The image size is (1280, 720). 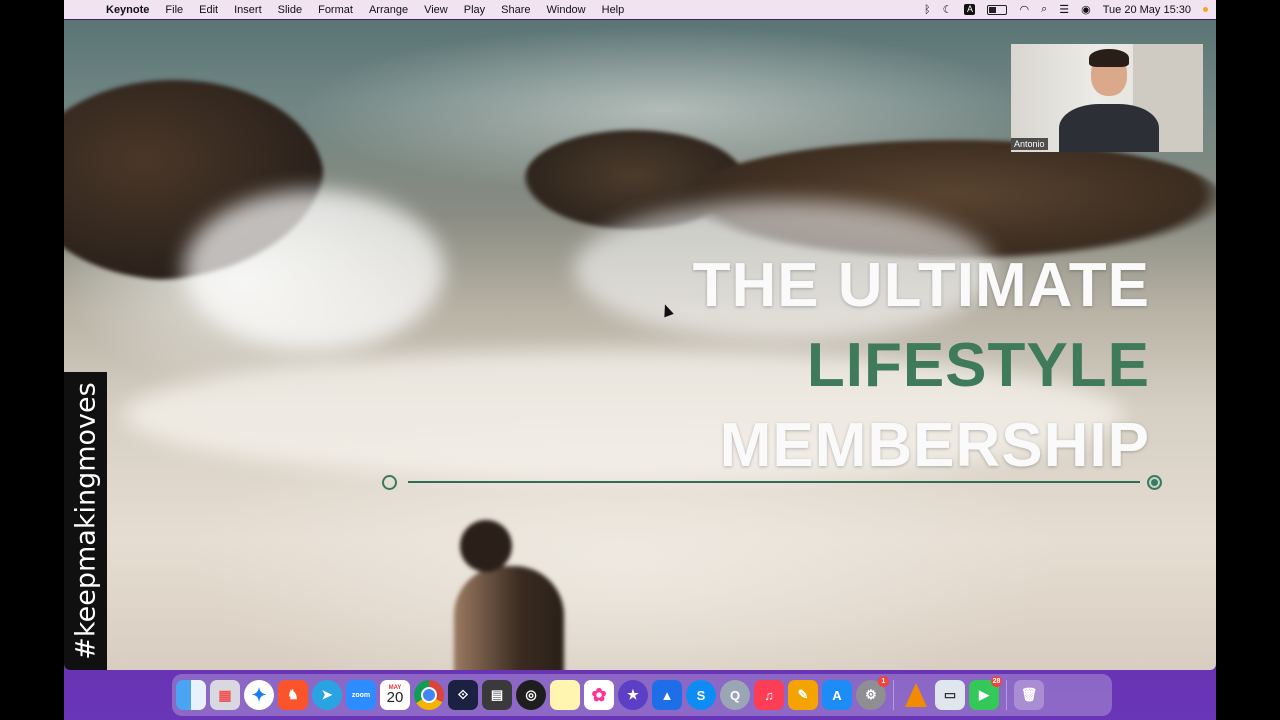 I want to click on input-source-icon: A, so click(x=970, y=9).